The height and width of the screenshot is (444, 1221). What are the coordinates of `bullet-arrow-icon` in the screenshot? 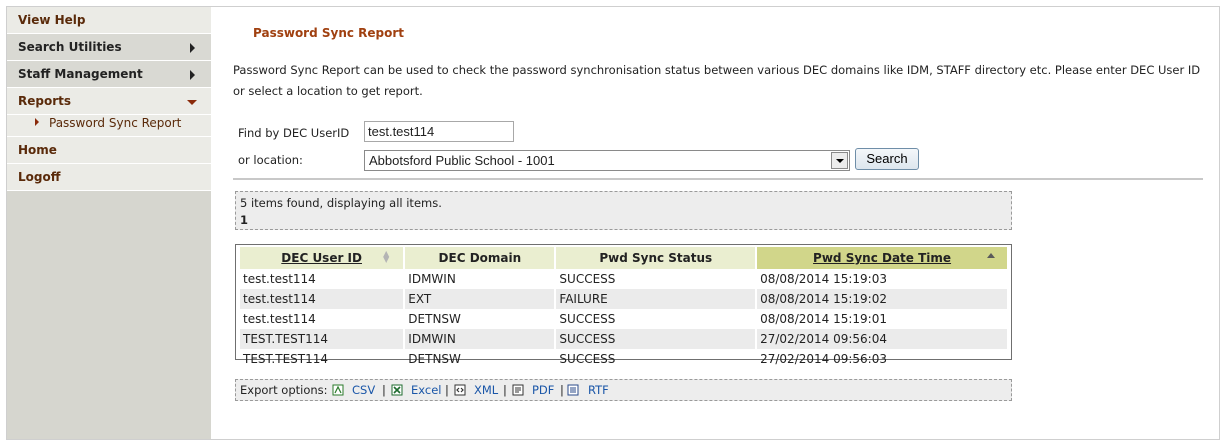 It's located at (37, 122).